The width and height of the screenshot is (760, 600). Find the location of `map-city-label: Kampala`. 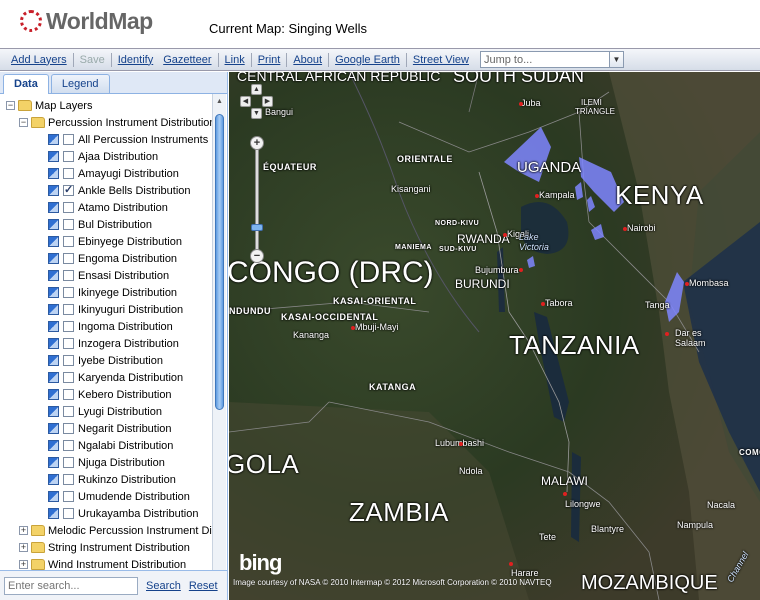

map-city-label: Kampala is located at coordinates (557, 195).